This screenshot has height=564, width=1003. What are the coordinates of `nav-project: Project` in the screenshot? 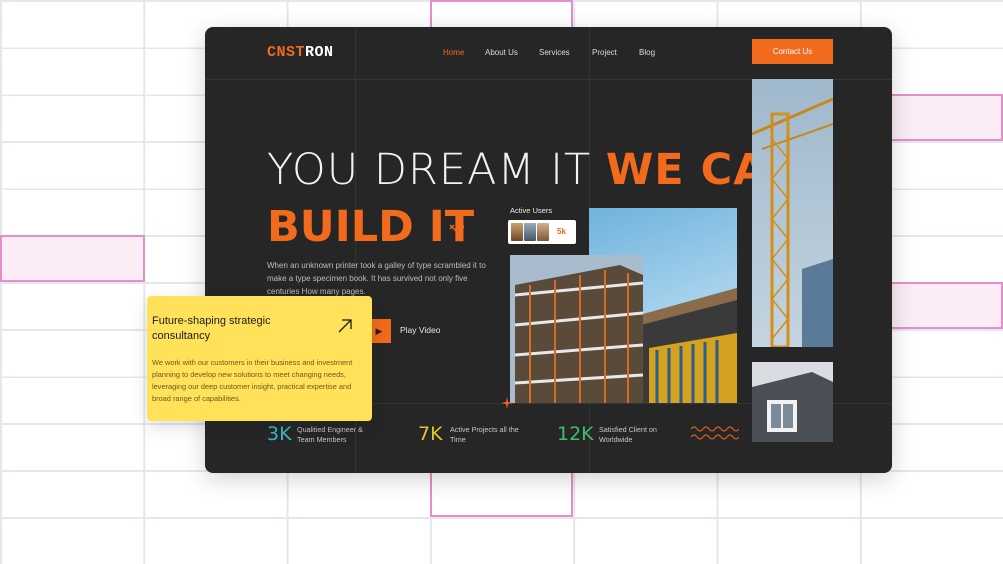 It's located at (604, 52).